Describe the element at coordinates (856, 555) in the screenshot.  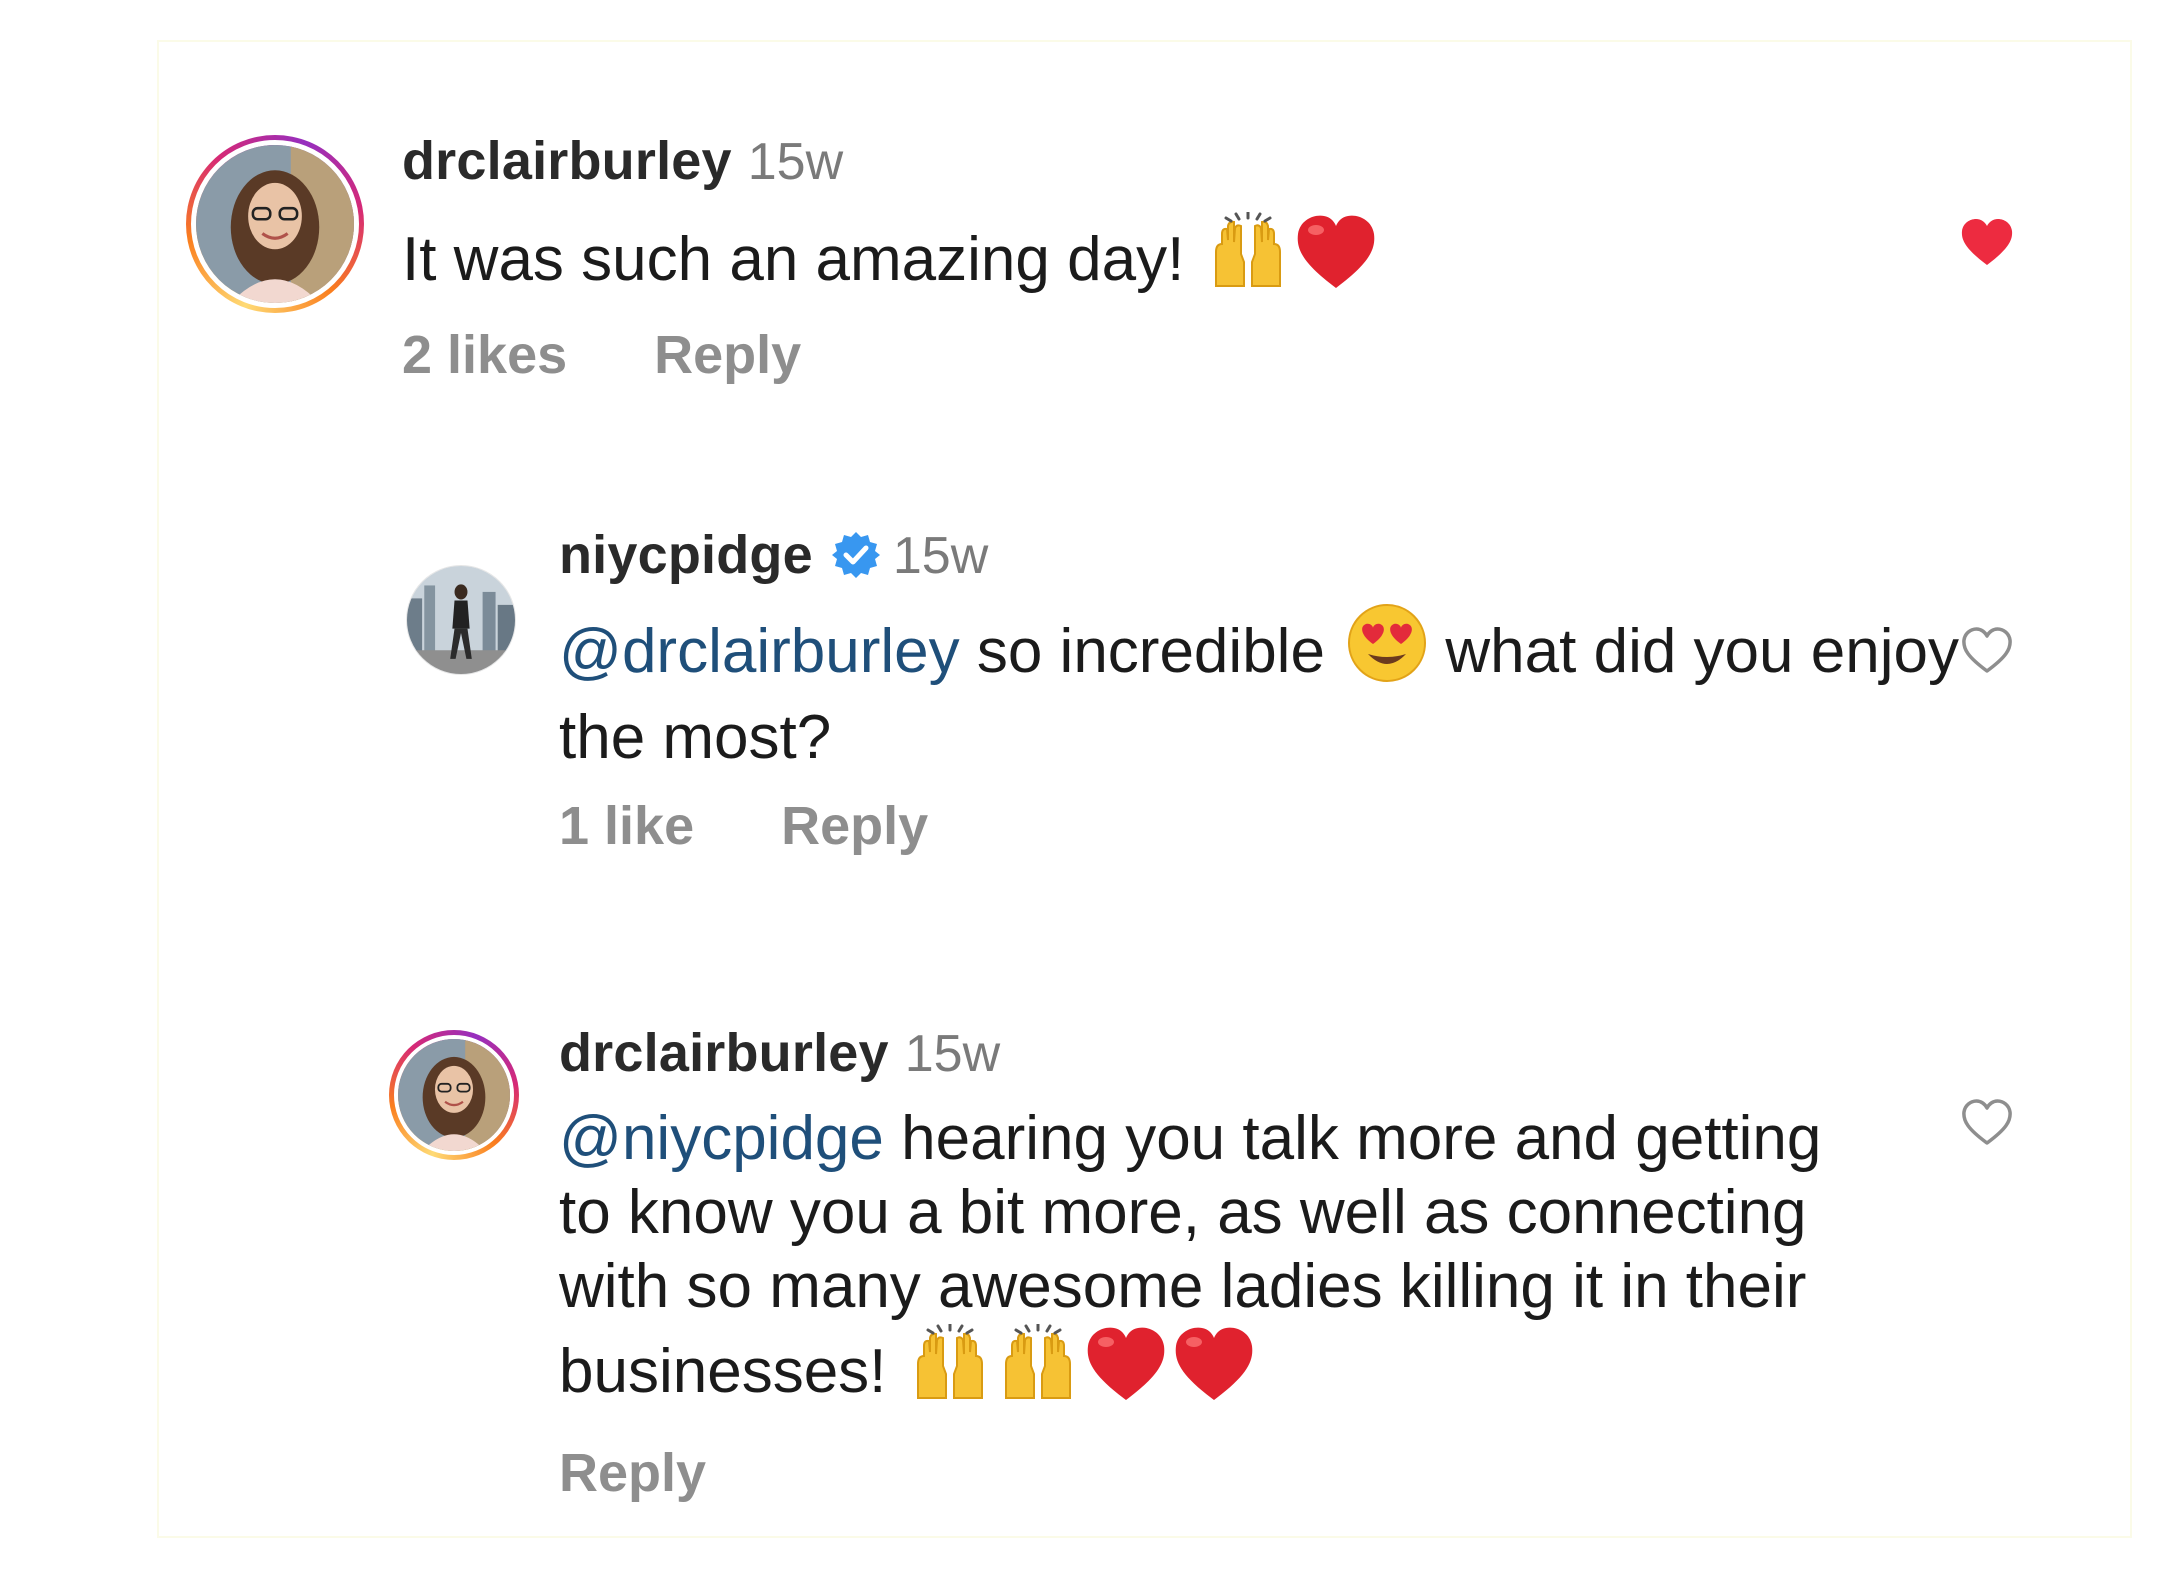
I see `verified-badge-icon` at that location.